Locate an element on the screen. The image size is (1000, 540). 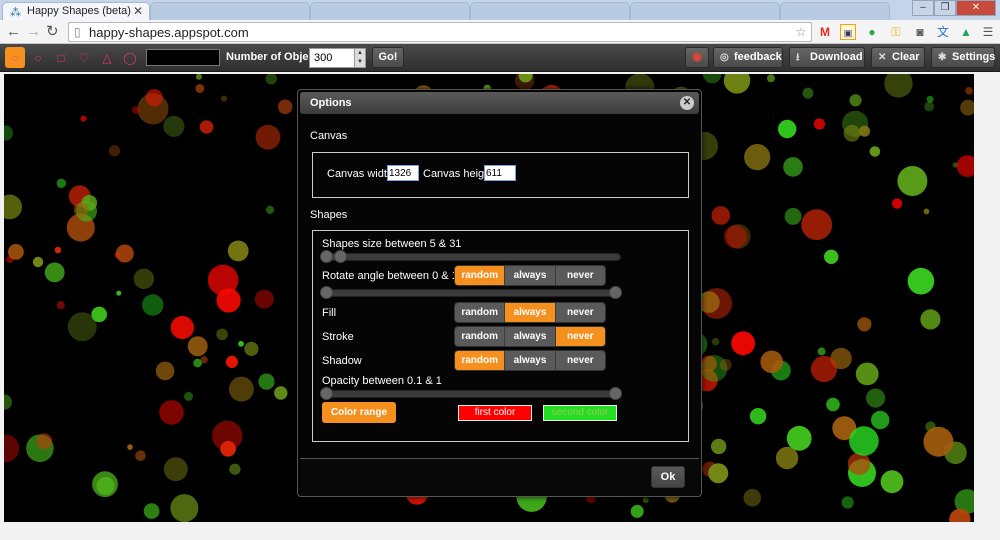
first-color-button: first color is located at coordinates (495, 413).